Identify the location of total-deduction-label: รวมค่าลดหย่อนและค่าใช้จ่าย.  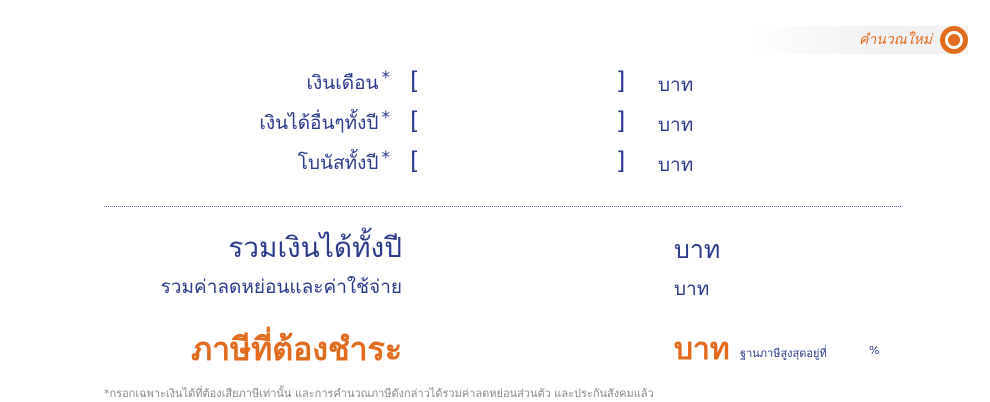
(281, 287).